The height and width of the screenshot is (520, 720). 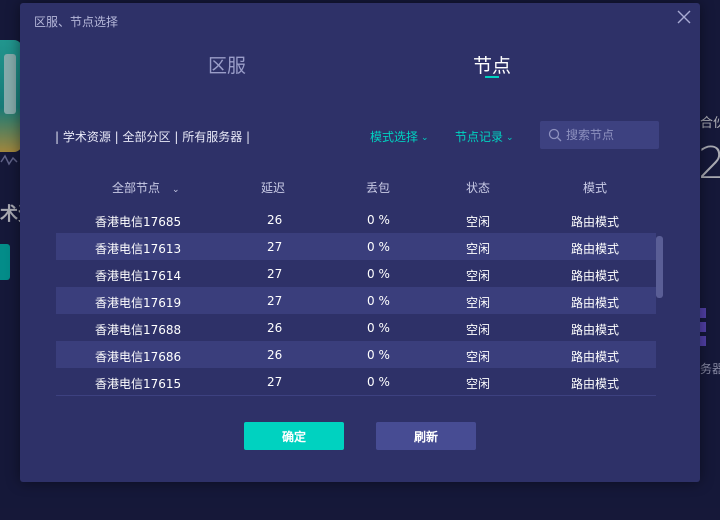 What do you see at coordinates (555, 135) in the screenshot?
I see `search-icon` at bounding box center [555, 135].